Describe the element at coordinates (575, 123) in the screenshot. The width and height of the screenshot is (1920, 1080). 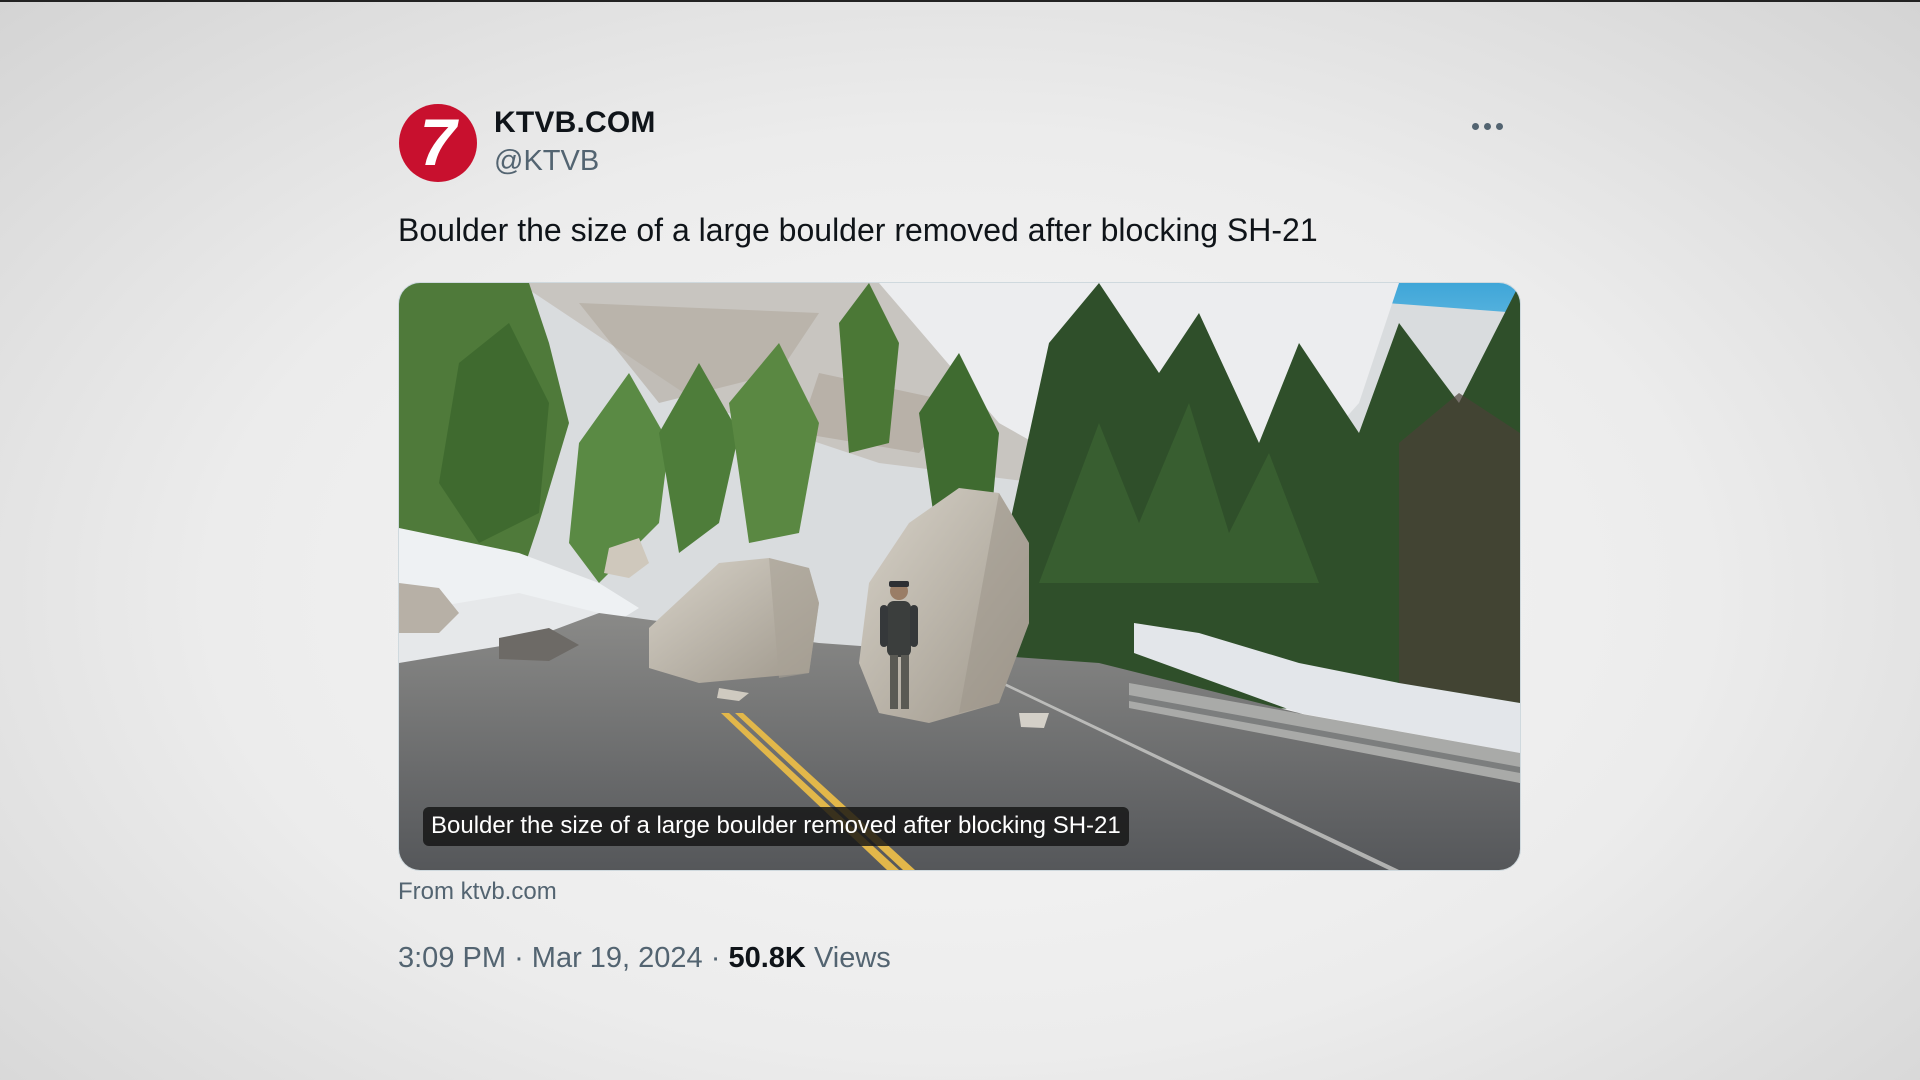
I see `display-name: KTVB.COM` at that location.